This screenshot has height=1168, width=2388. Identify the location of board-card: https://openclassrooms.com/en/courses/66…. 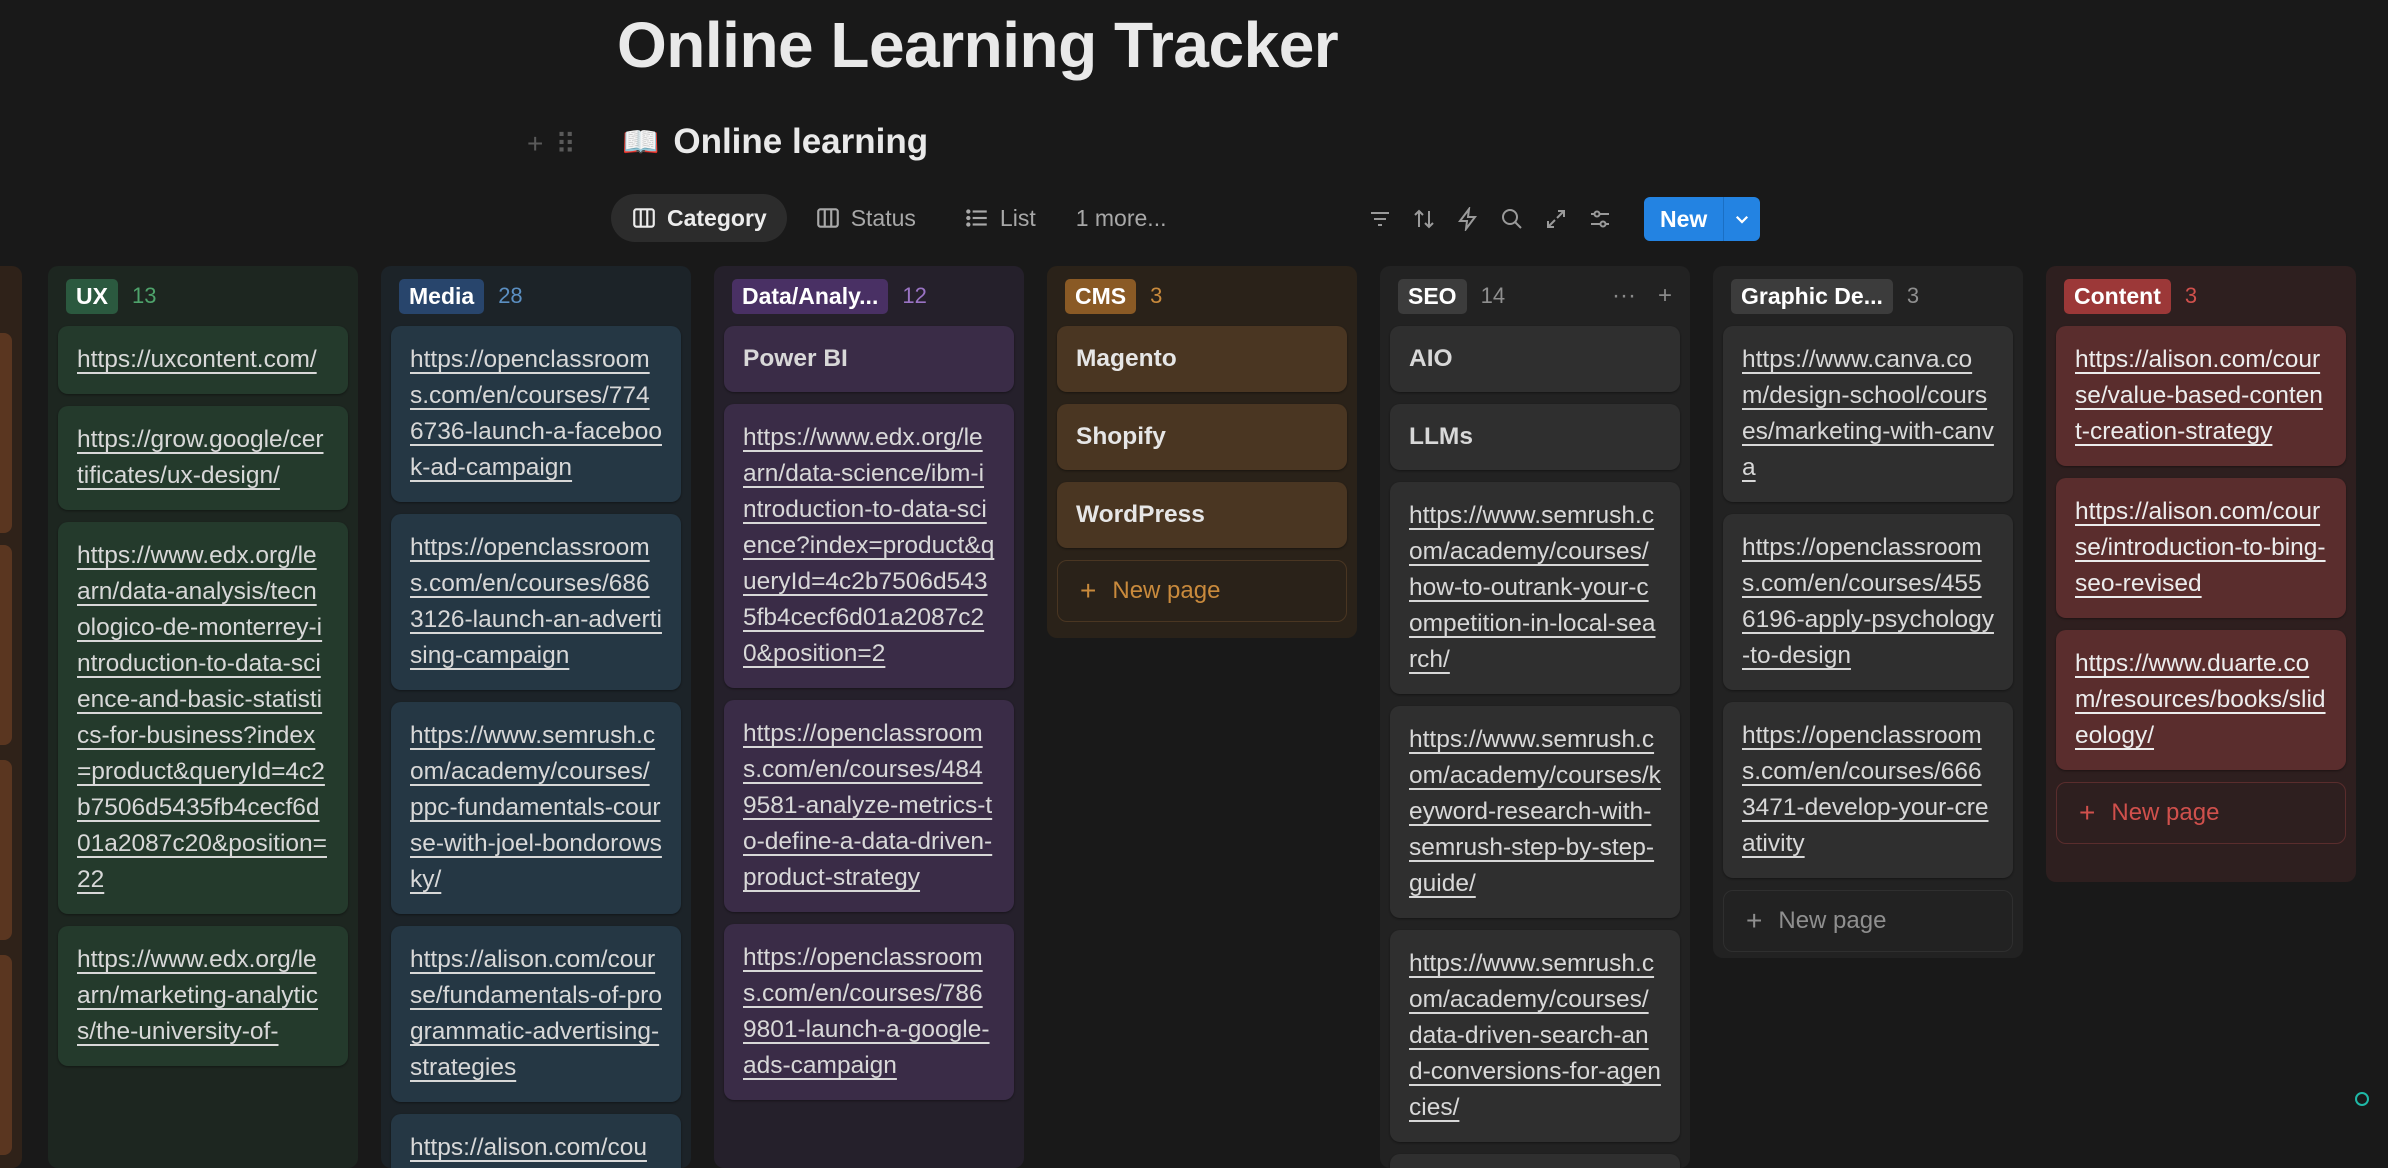
(1868, 790).